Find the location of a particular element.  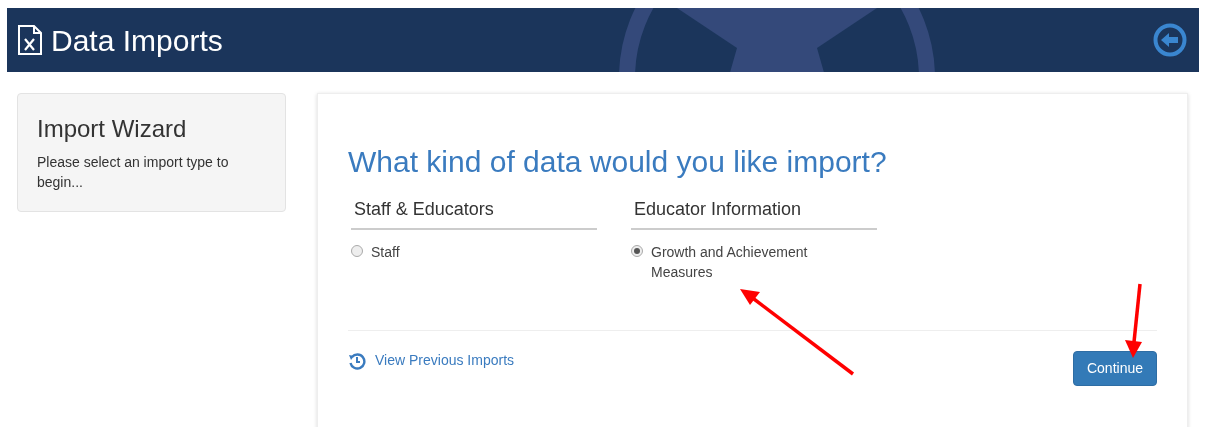

history-icon is located at coordinates (357, 360).